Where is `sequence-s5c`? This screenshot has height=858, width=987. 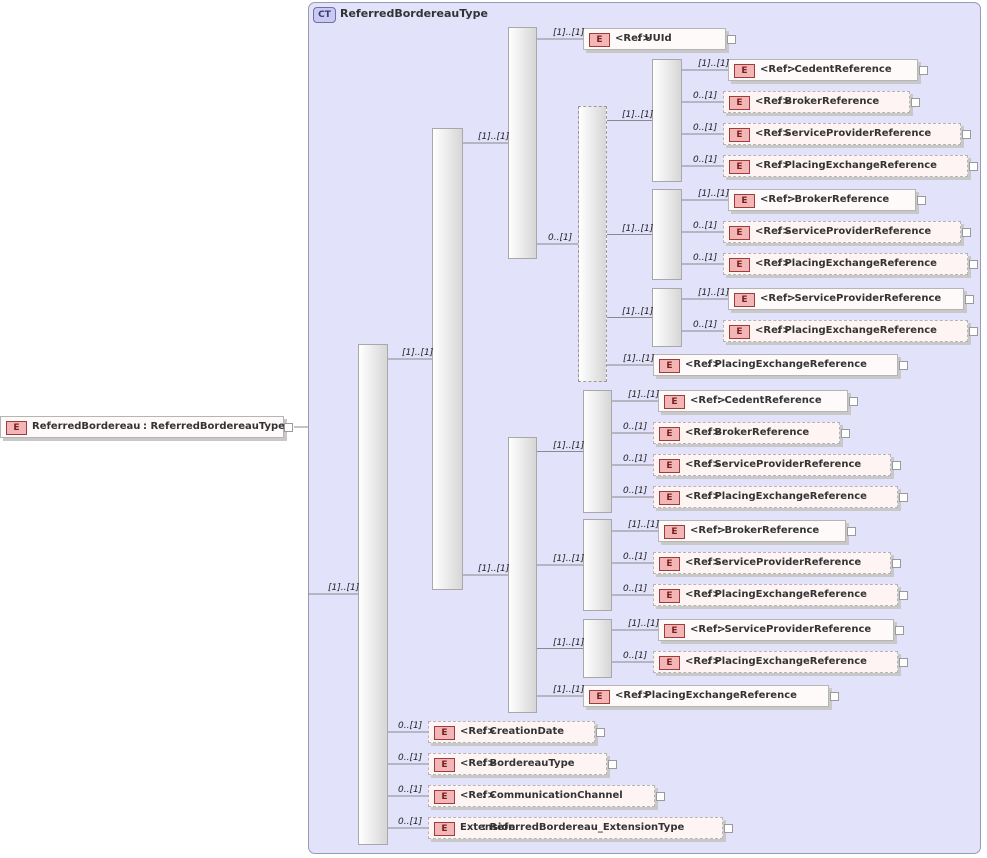
sequence-s5c is located at coordinates (667, 317).